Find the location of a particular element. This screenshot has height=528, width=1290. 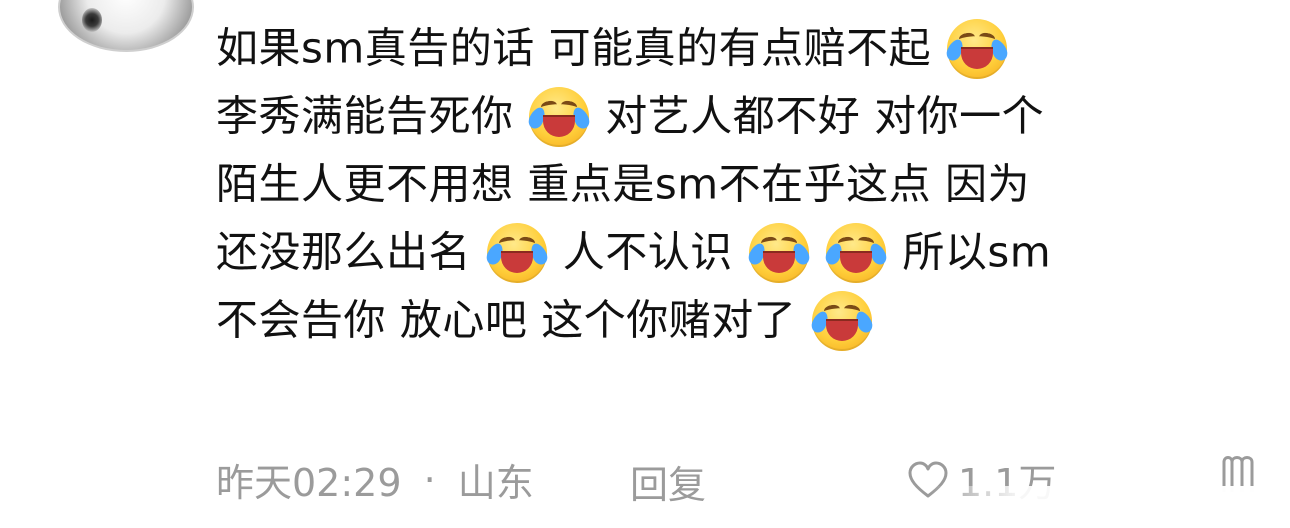

comment-line-2-text-before: 李秀满能告死你 is located at coordinates (365, 116).